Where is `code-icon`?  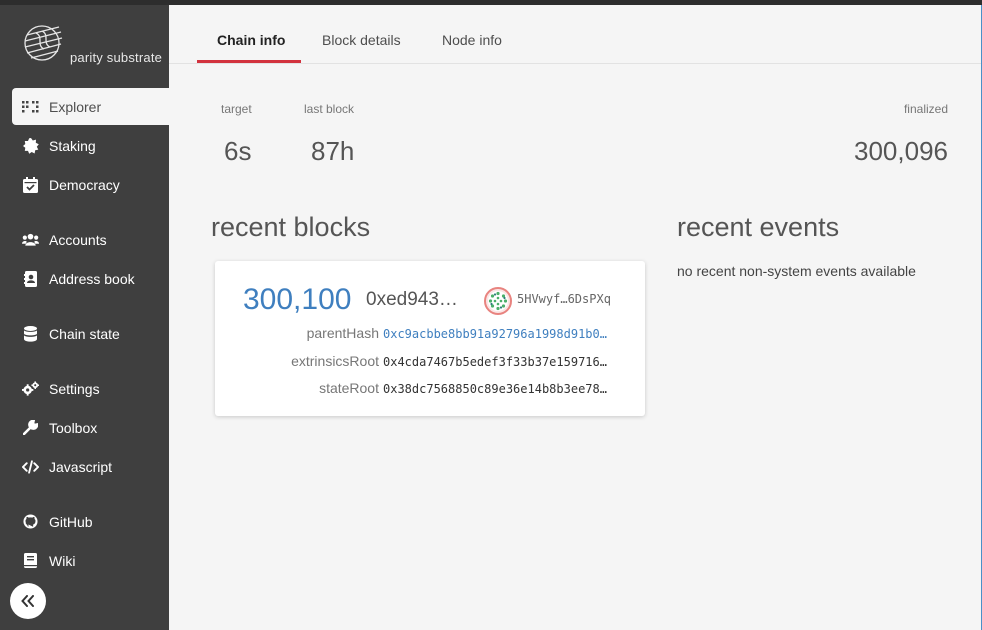 code-icon is located at coordinates (30, 466).